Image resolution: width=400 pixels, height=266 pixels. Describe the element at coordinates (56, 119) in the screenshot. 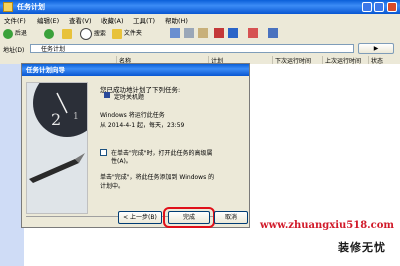

I see `svg-text: 2` at that location.